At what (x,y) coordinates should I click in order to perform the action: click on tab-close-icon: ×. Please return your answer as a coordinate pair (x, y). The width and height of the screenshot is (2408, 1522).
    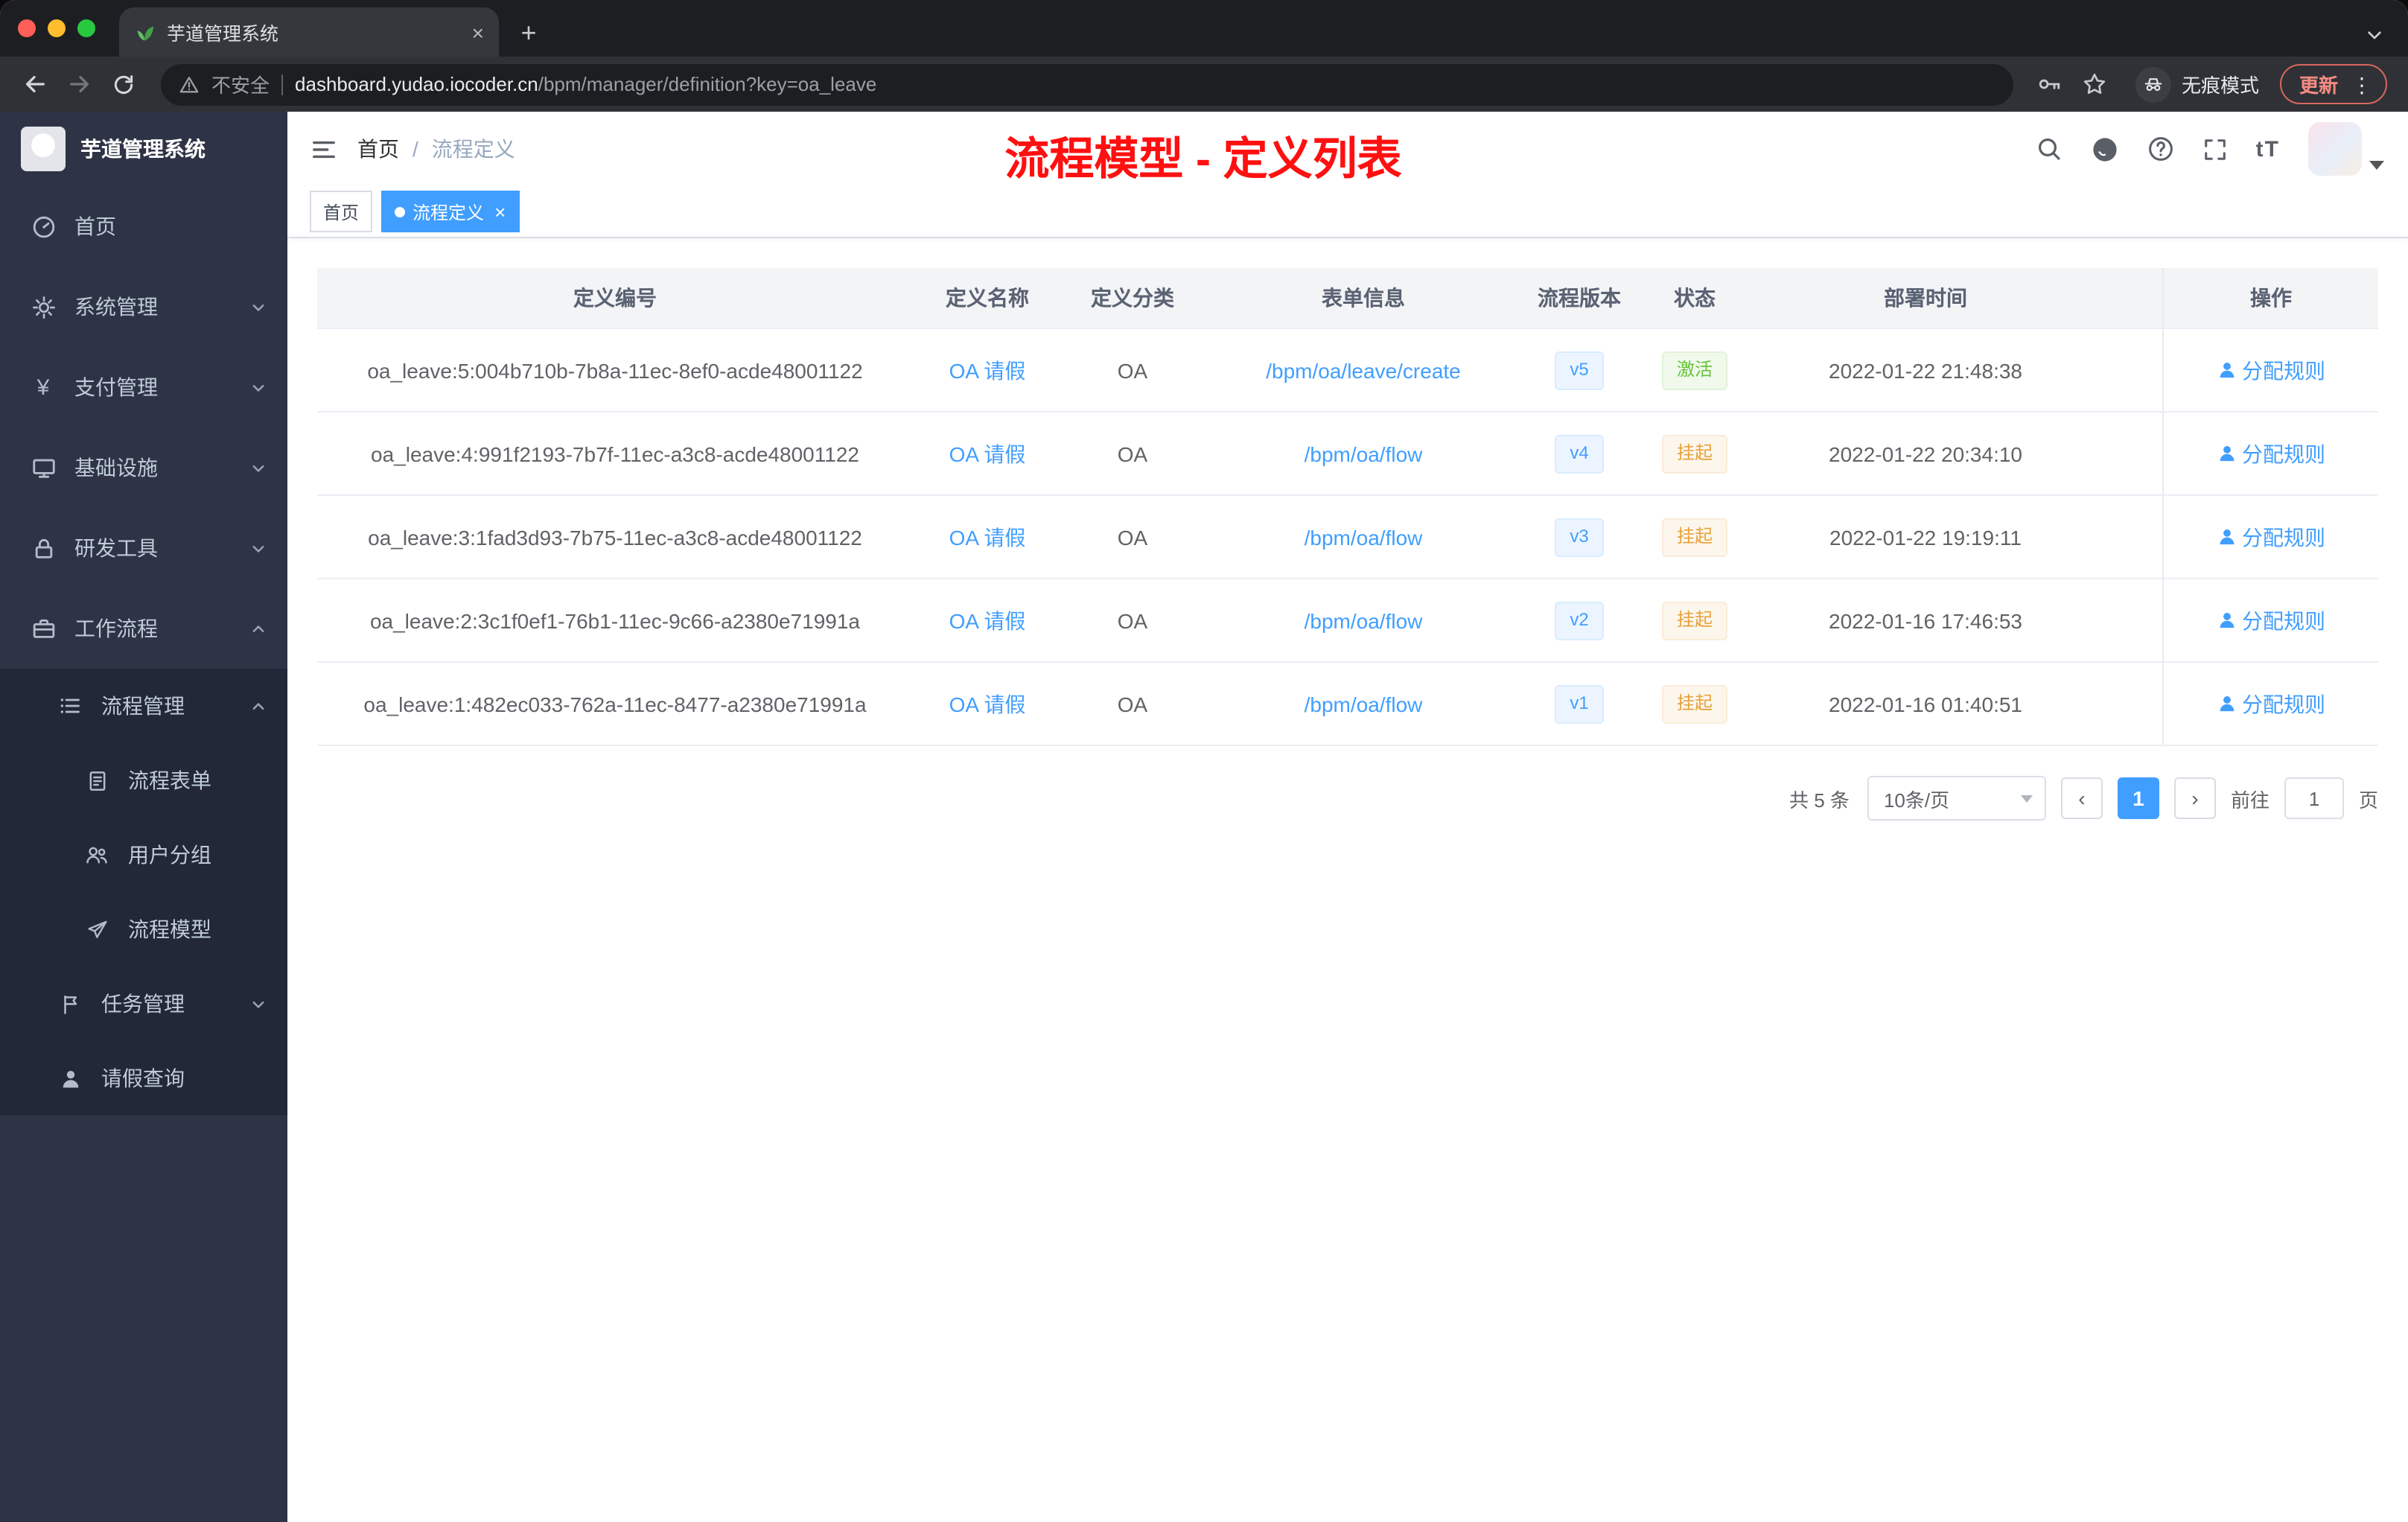
    Looking at the image, I should click on (478, 32).